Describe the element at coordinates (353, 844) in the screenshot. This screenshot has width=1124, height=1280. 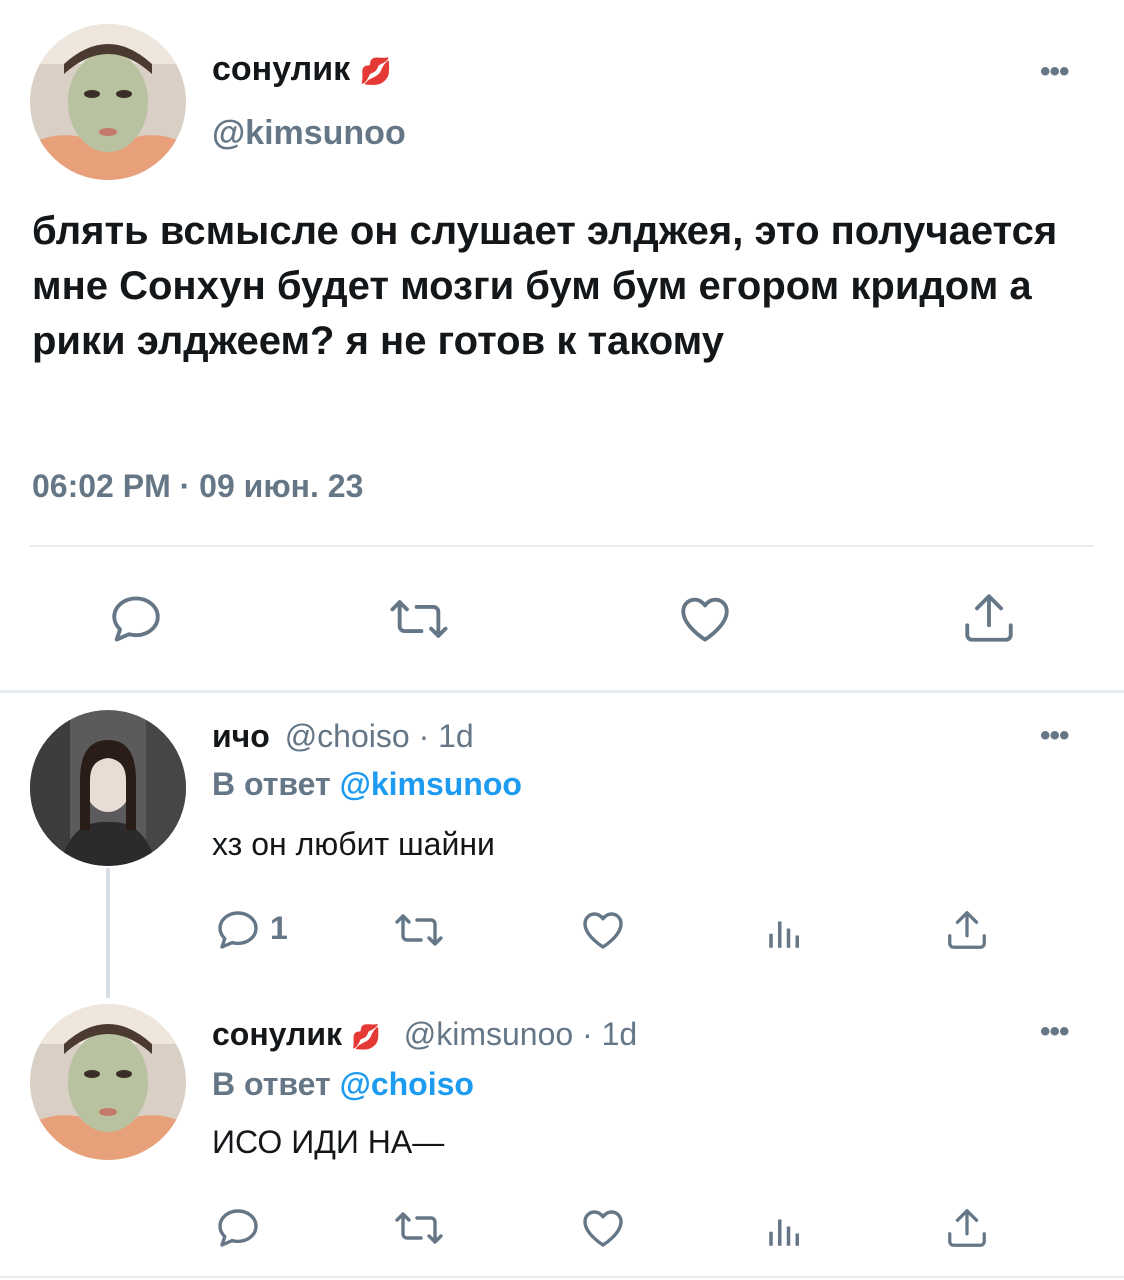
I see `reply-1-text: хз он любит шайни` at that location.